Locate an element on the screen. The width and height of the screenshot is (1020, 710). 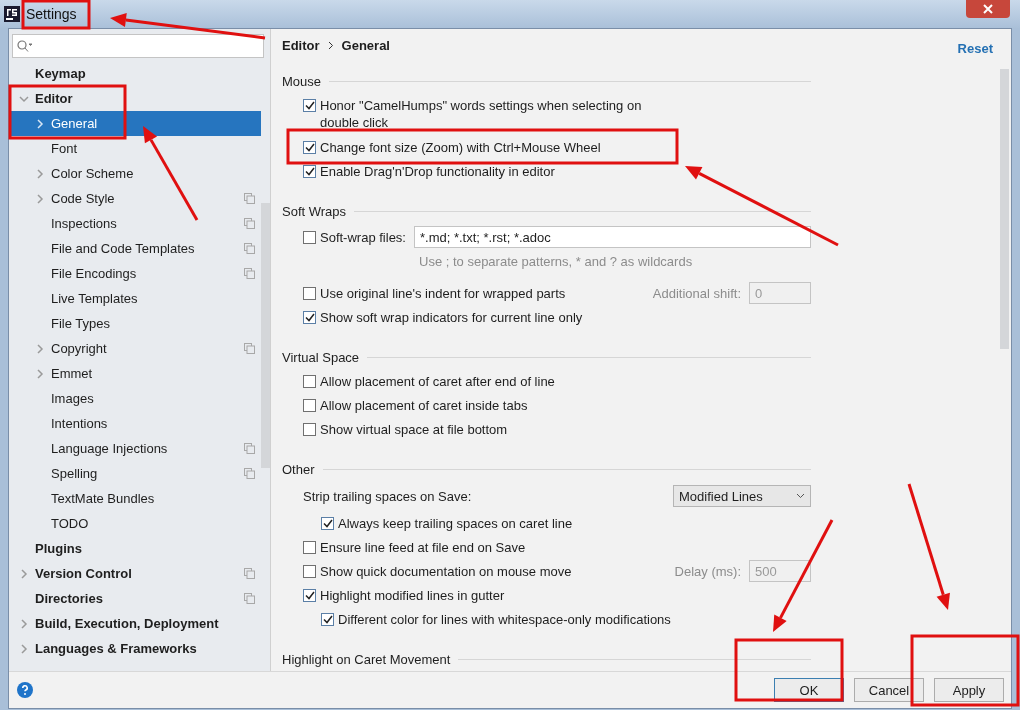
help-icon is located at coordinates (25, 690).